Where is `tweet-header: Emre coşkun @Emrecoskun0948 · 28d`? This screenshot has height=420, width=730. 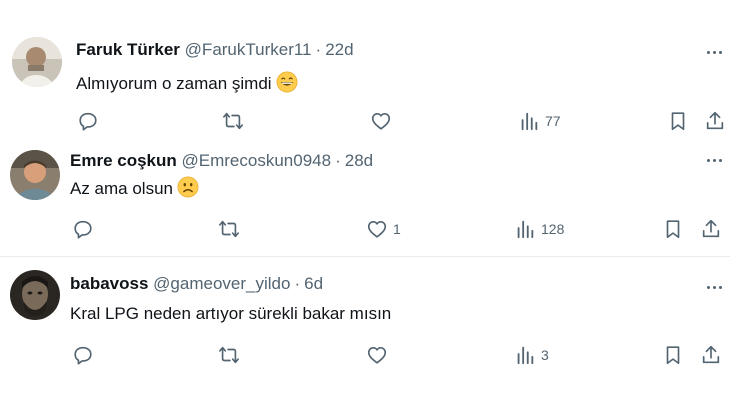 tweet-header: Emre coşkun @Emrecoskun0948 · 28d is located at coordinates (221, 161).